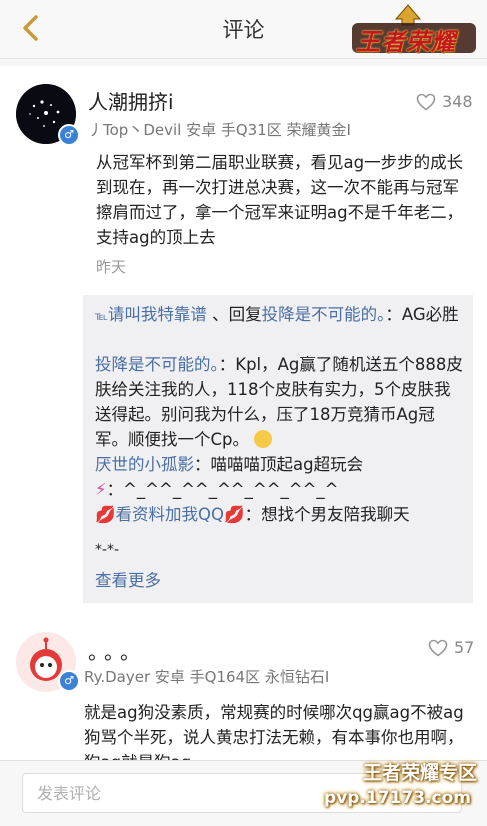 This screenshot has height=826, width=487. What do you see at coordinates (170, 514) in the screenshot?
I see `reply-author: 看资料加我QQ` at bounding box center [170, 514].